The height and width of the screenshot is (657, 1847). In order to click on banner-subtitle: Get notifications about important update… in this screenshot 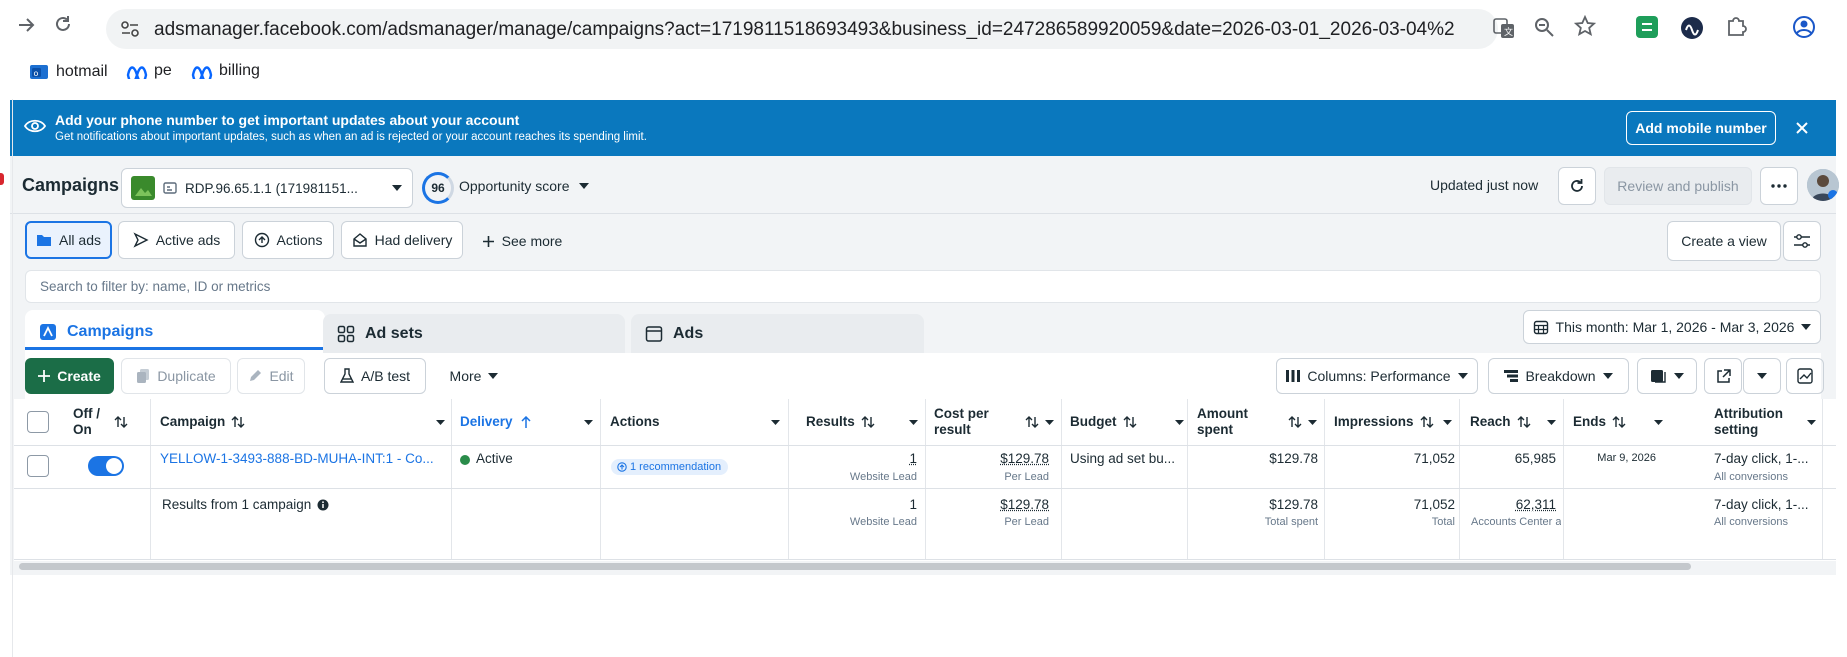, I will do `click(351, 137)`.